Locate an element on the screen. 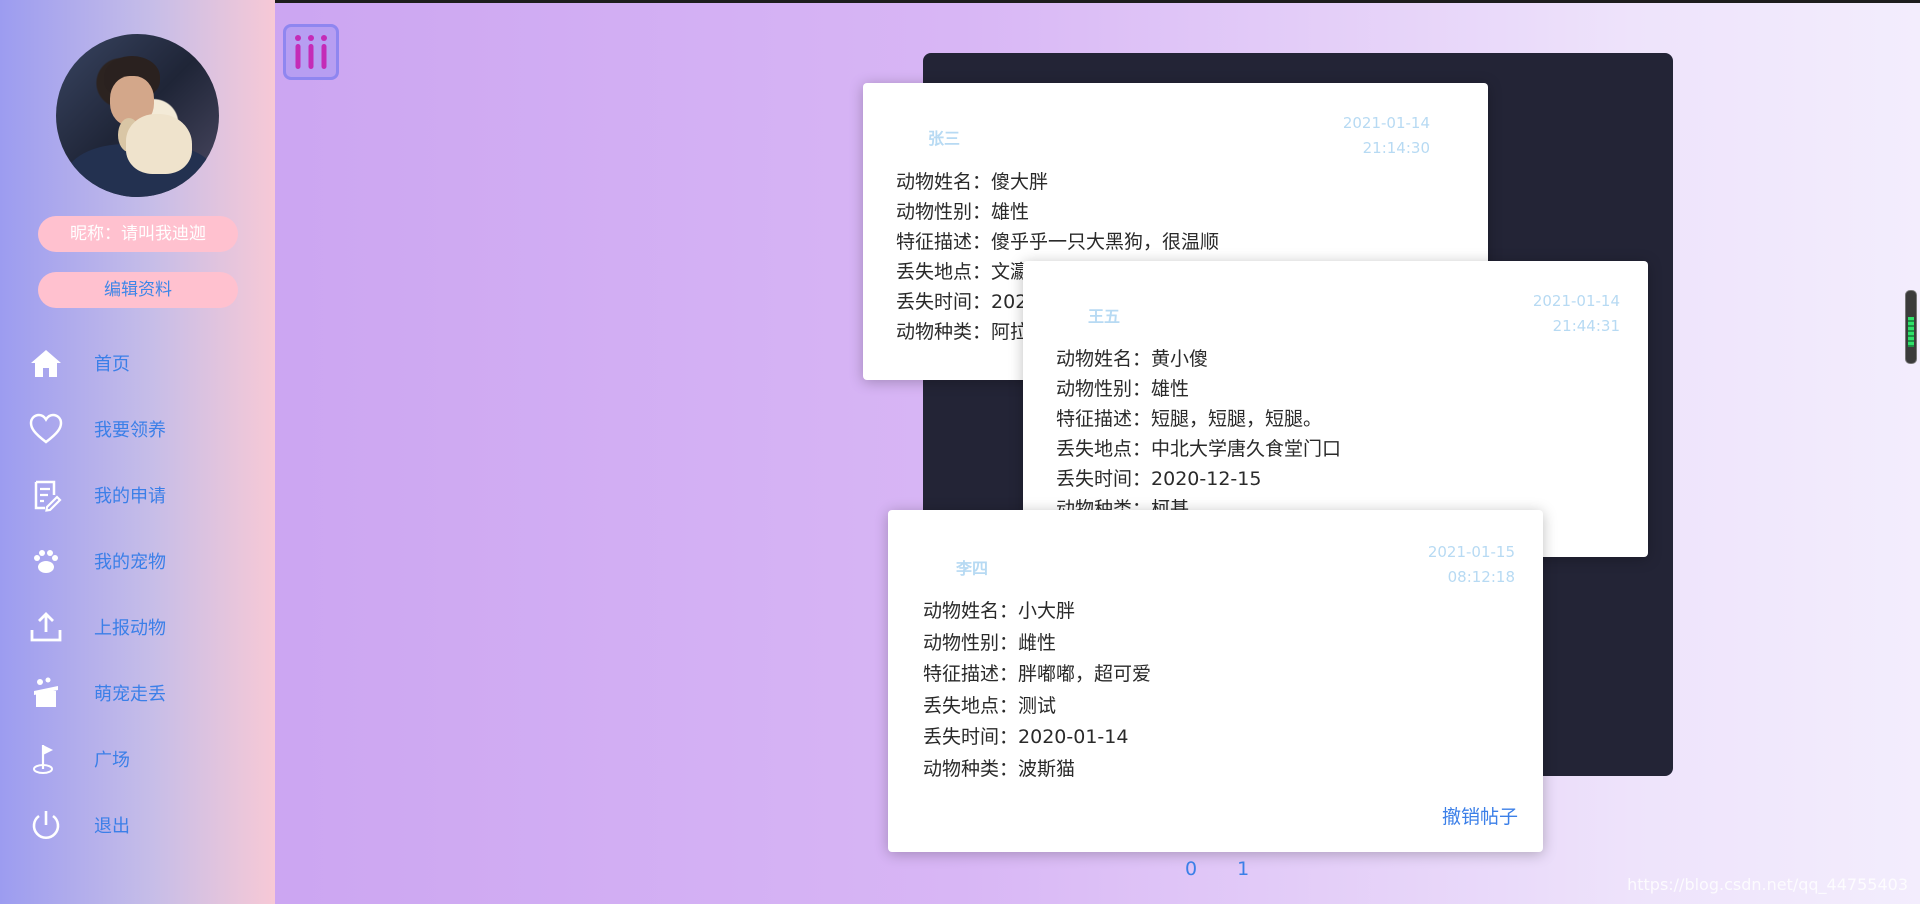  sidebar-item-label: 上报动物 is located at coordinates (130, 628).